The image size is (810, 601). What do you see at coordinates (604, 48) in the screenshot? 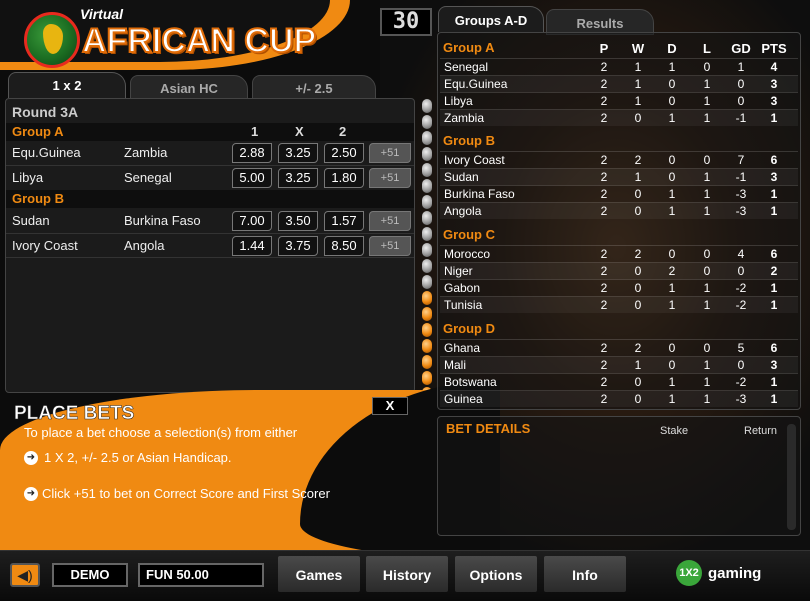
I see `header-played: P` at bounding box center [604, 48].